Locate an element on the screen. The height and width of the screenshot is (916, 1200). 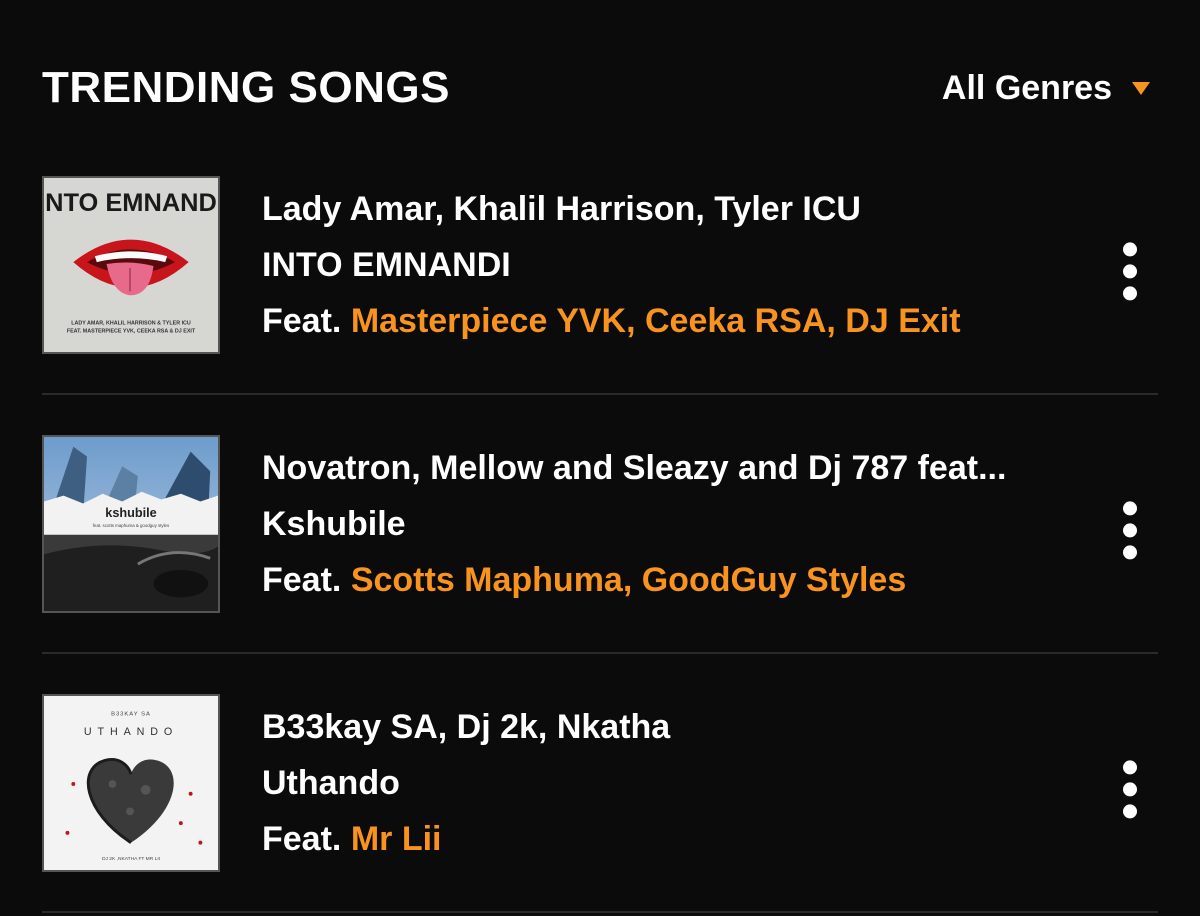
featured-artists: Scotts Maphuma, GoodGuy Styles is located at coordinates (628, 580).